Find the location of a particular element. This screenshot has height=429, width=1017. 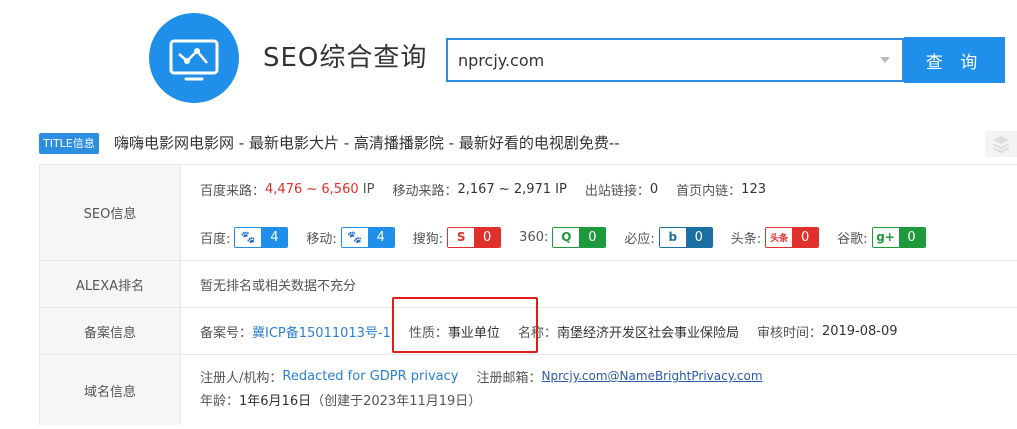

sogou-icon: S is located at coordinates (461, 237).